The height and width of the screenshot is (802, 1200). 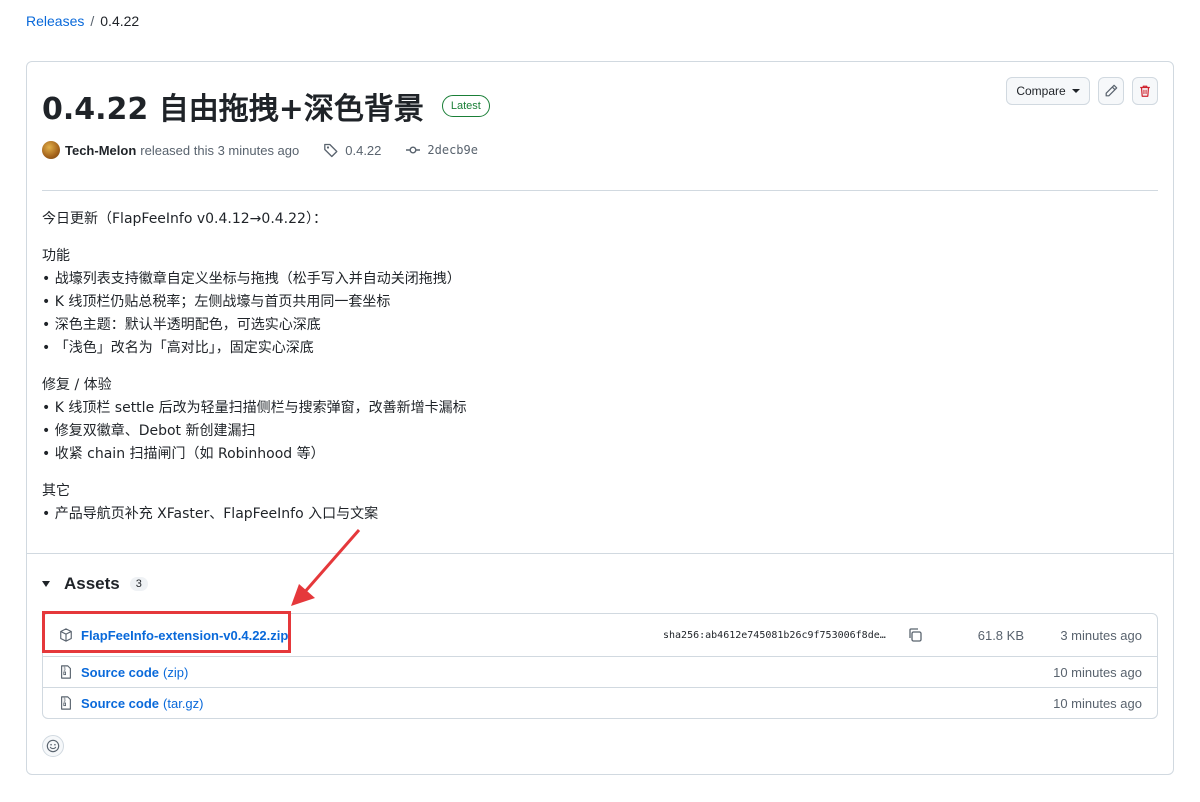 What do you see at coordinates (1075, 91) in the screenshot?
I see `caret-down-icon` at bounding box center [1075, 91].